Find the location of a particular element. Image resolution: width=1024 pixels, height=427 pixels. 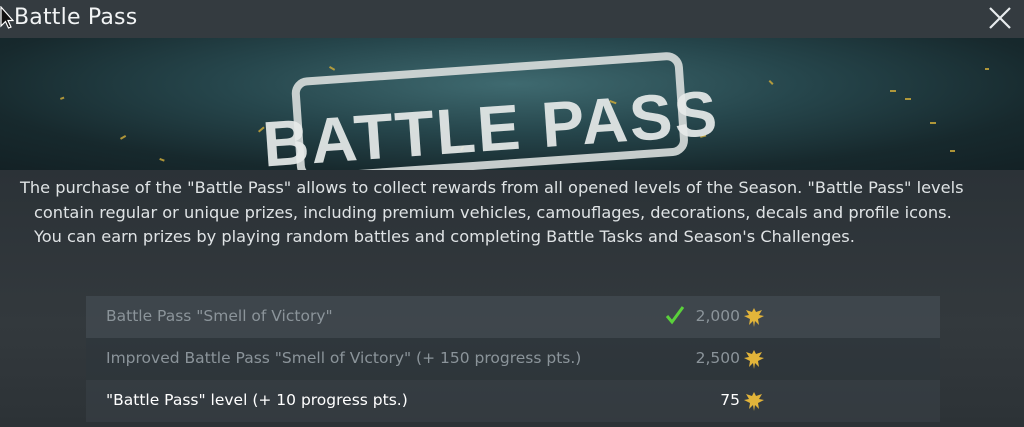

offer-price: 75 is located at coordinates (730, 400).